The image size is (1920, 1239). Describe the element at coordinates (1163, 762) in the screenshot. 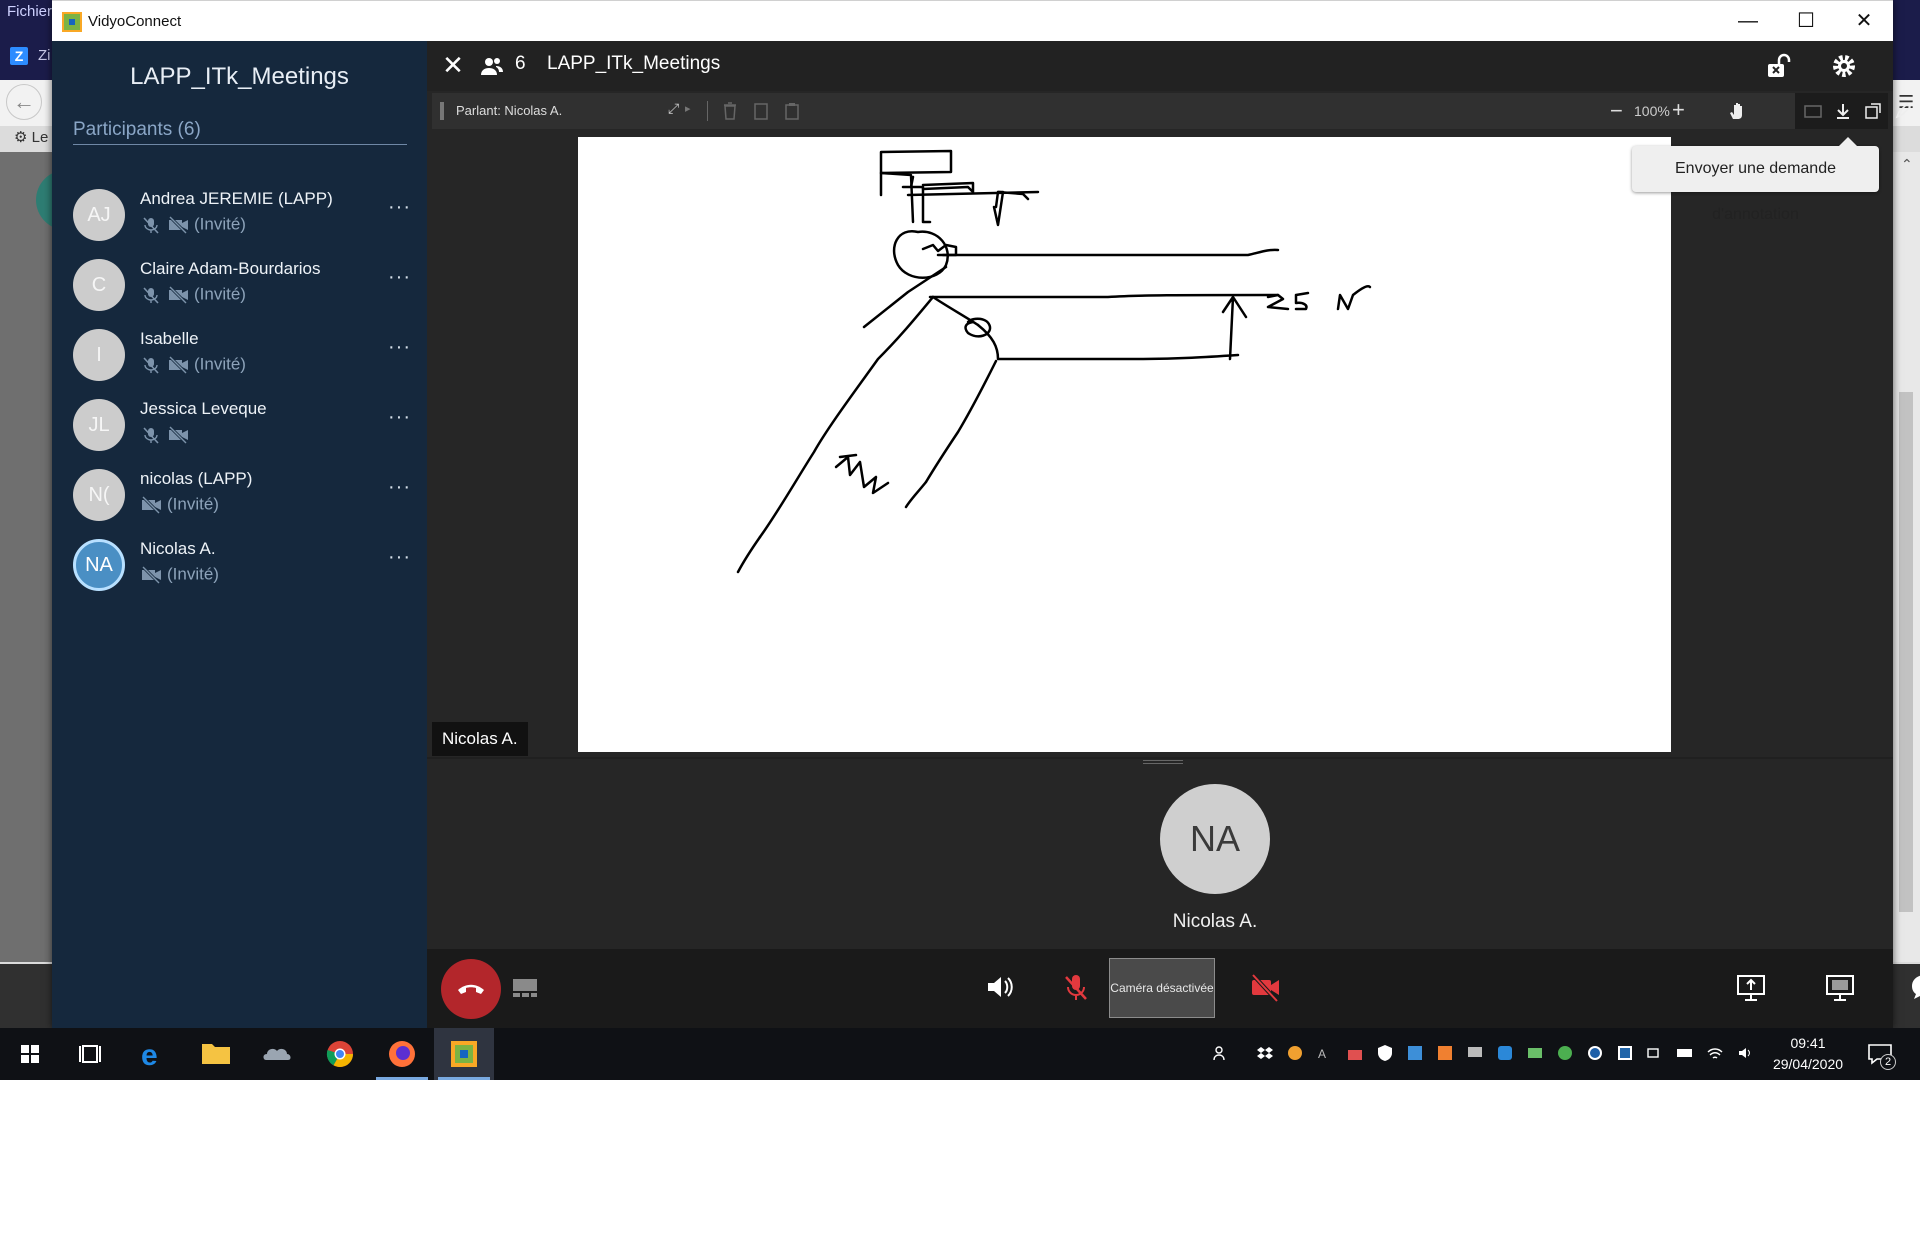

I see `resize-grip-icon` at that location.